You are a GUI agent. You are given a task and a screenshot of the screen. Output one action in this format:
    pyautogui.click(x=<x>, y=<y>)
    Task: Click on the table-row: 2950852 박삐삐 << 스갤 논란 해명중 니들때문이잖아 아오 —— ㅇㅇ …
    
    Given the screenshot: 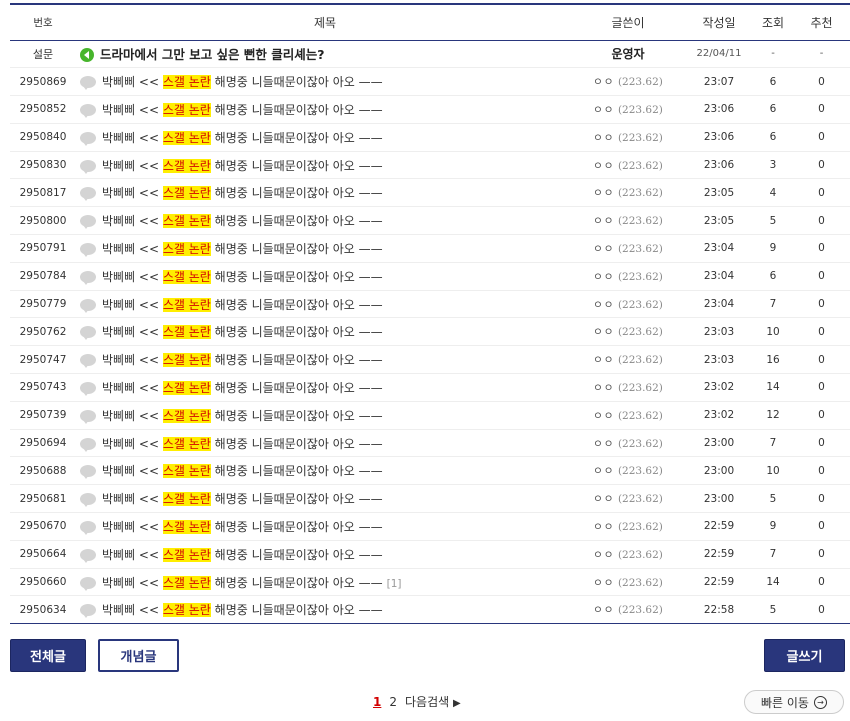 What is the action you would take?
    pyautogui.click(x=430, y=110)
    